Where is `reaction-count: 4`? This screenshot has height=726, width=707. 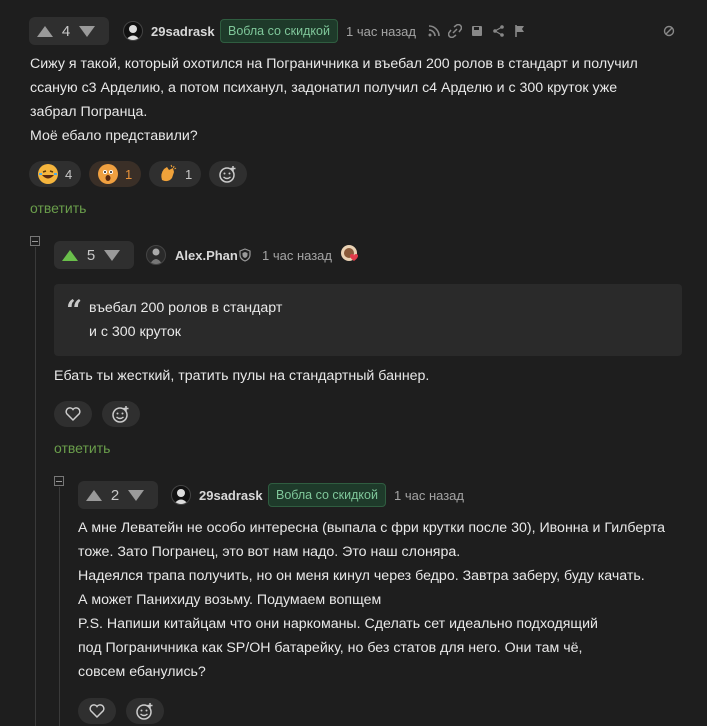 reaction-count: 4 is located at coordinates (69, 174).